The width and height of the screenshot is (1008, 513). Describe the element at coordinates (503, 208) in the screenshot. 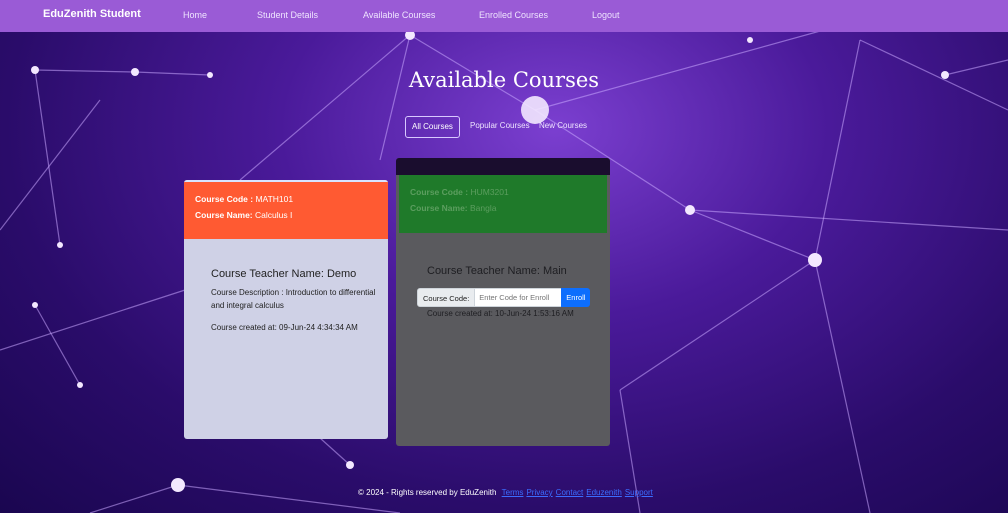

I see `course-name-line: Course Name: Bangla` at that location.